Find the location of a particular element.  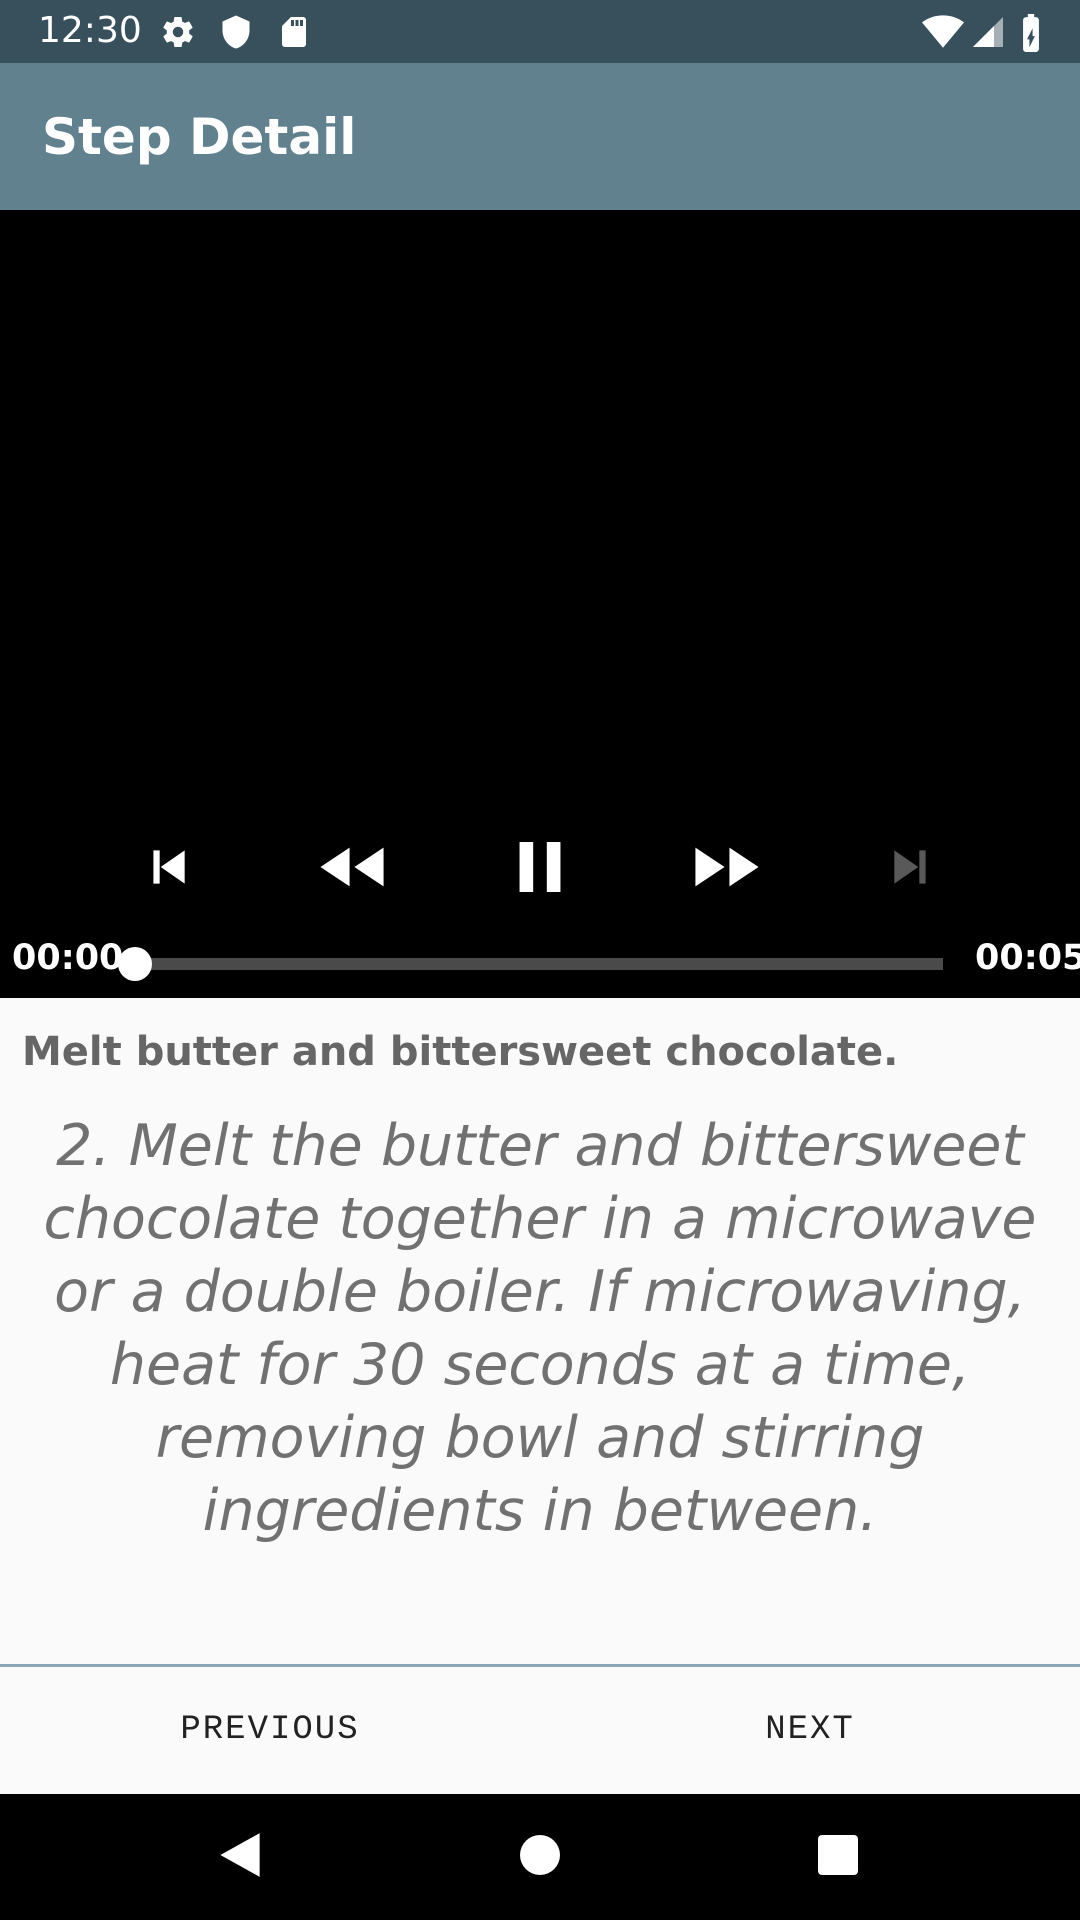

status-time: 12:30 is located at coordinates (90, 30).